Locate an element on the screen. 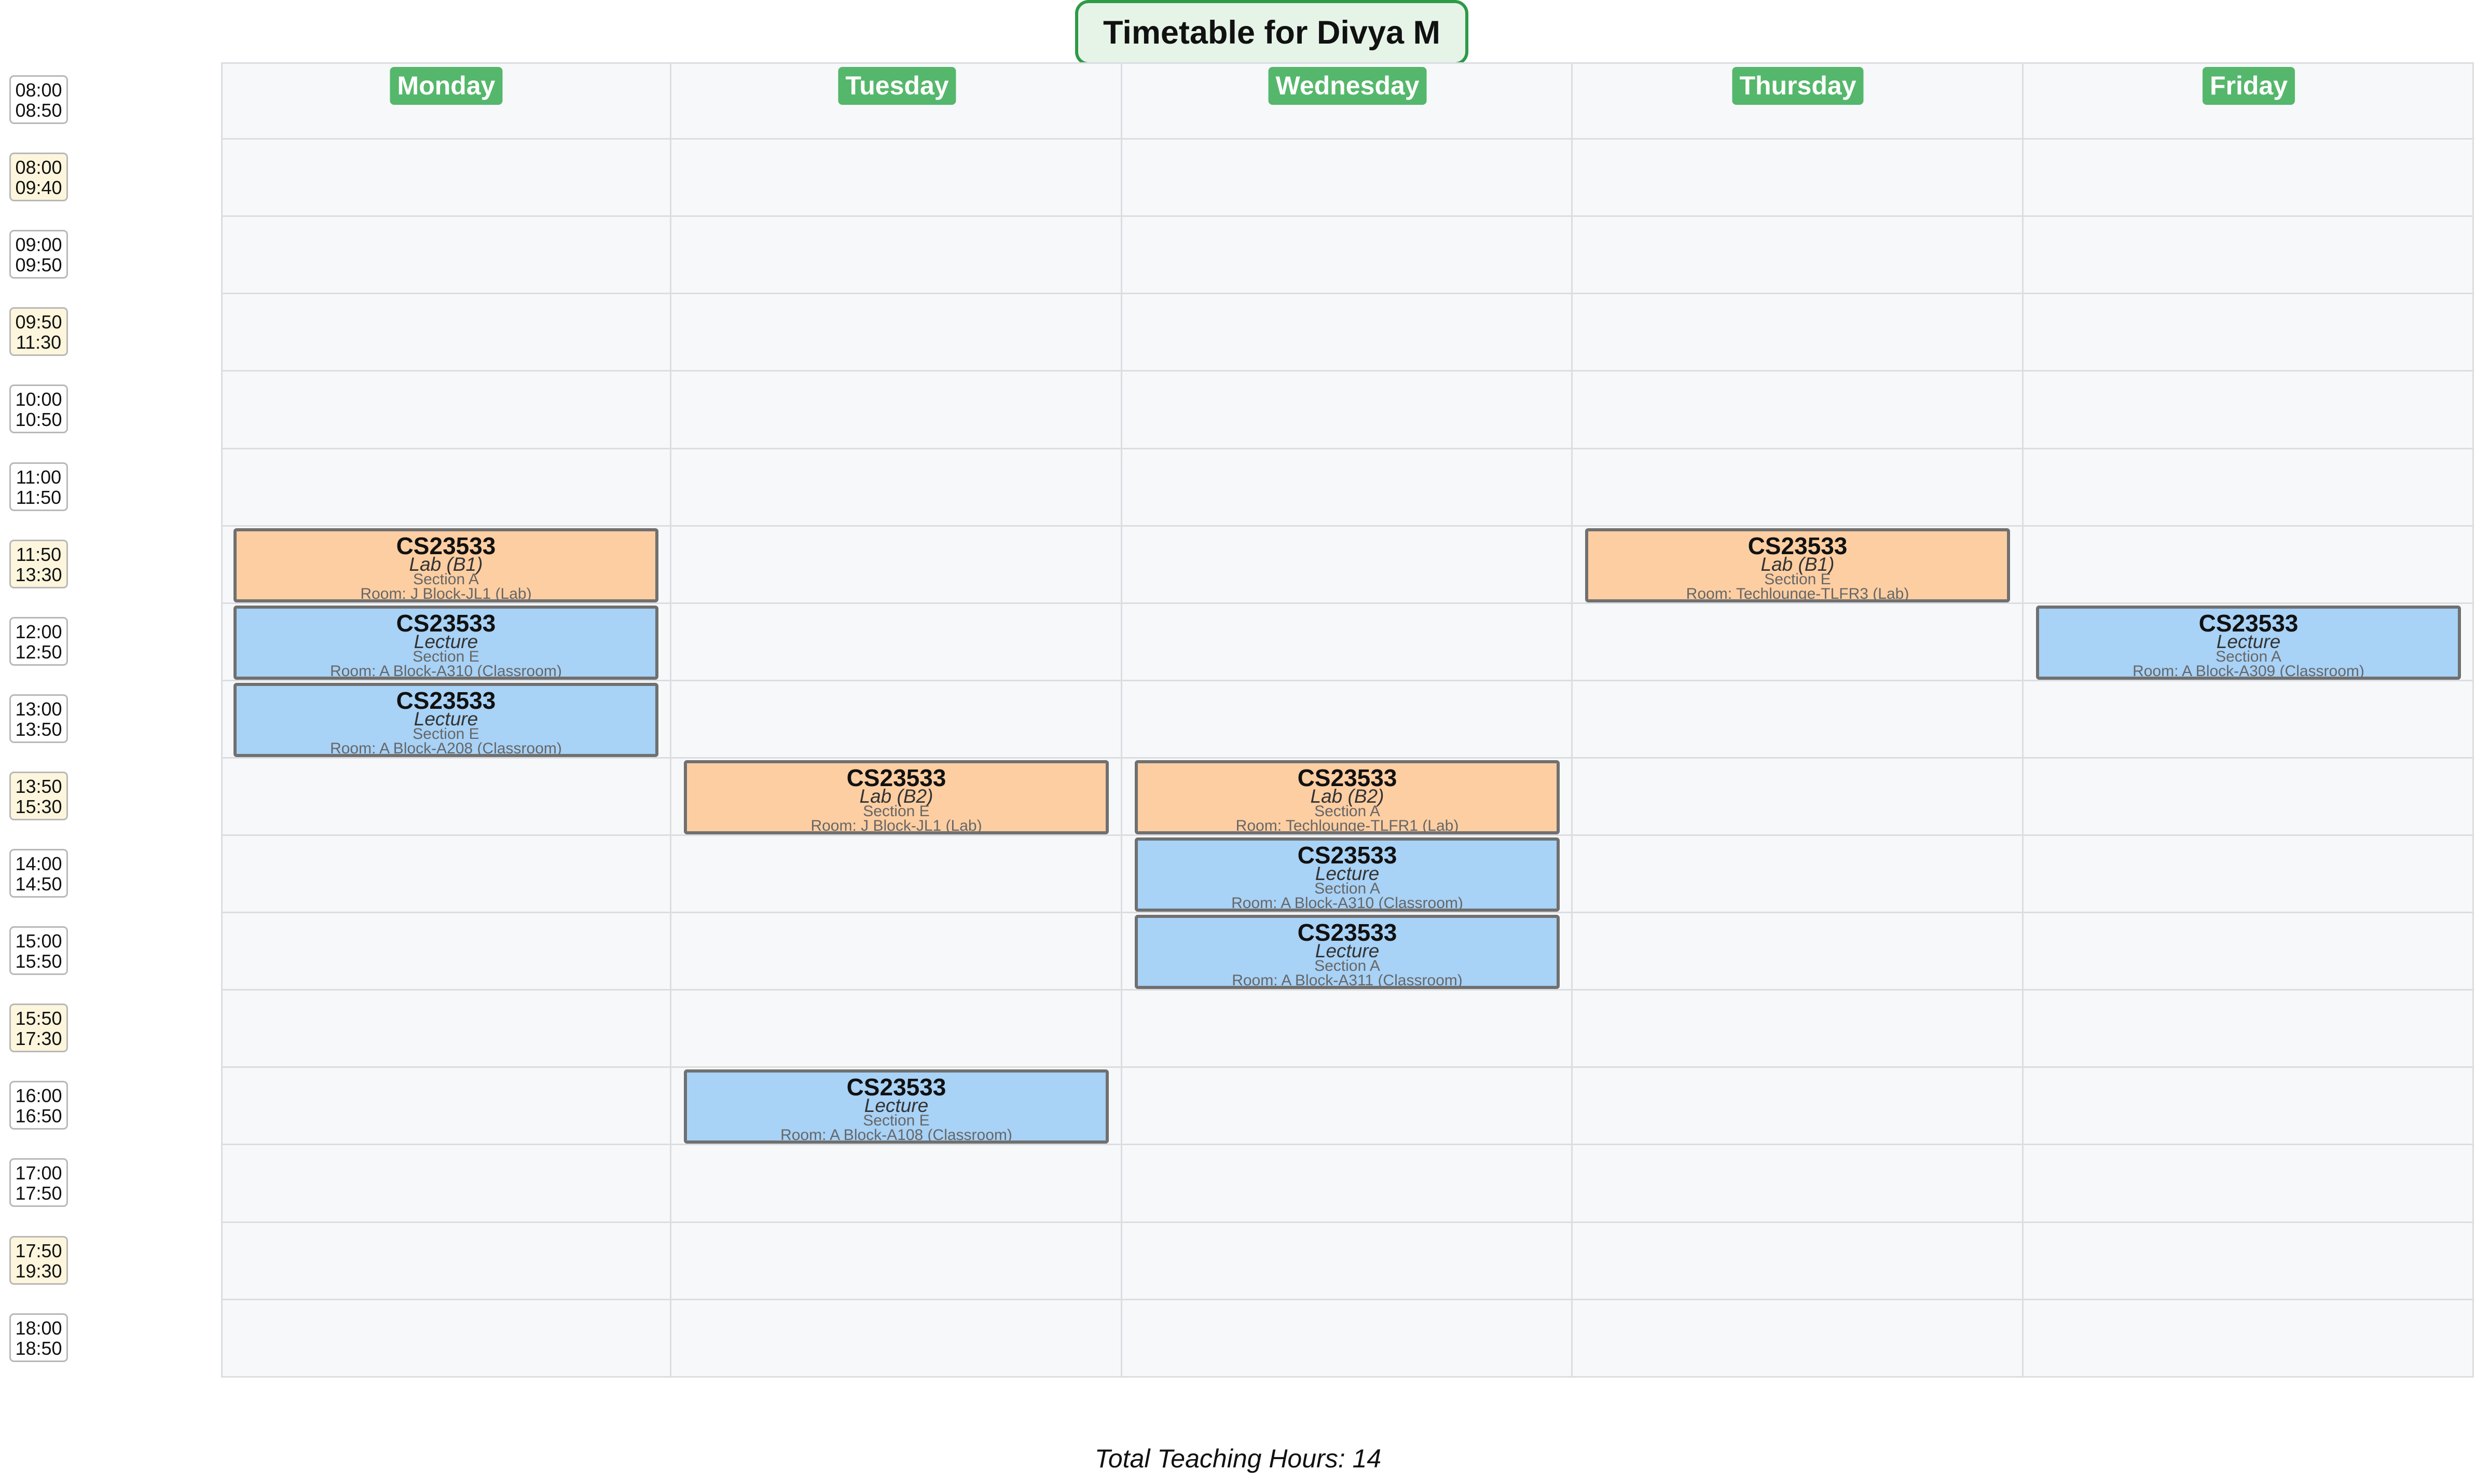  time-slot-start: 17:00 is located at coordinates (38, 1173).